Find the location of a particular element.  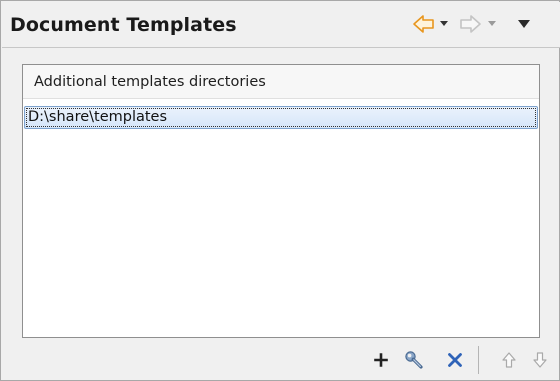

delete-x-icon is located at coordinates (455, 360).